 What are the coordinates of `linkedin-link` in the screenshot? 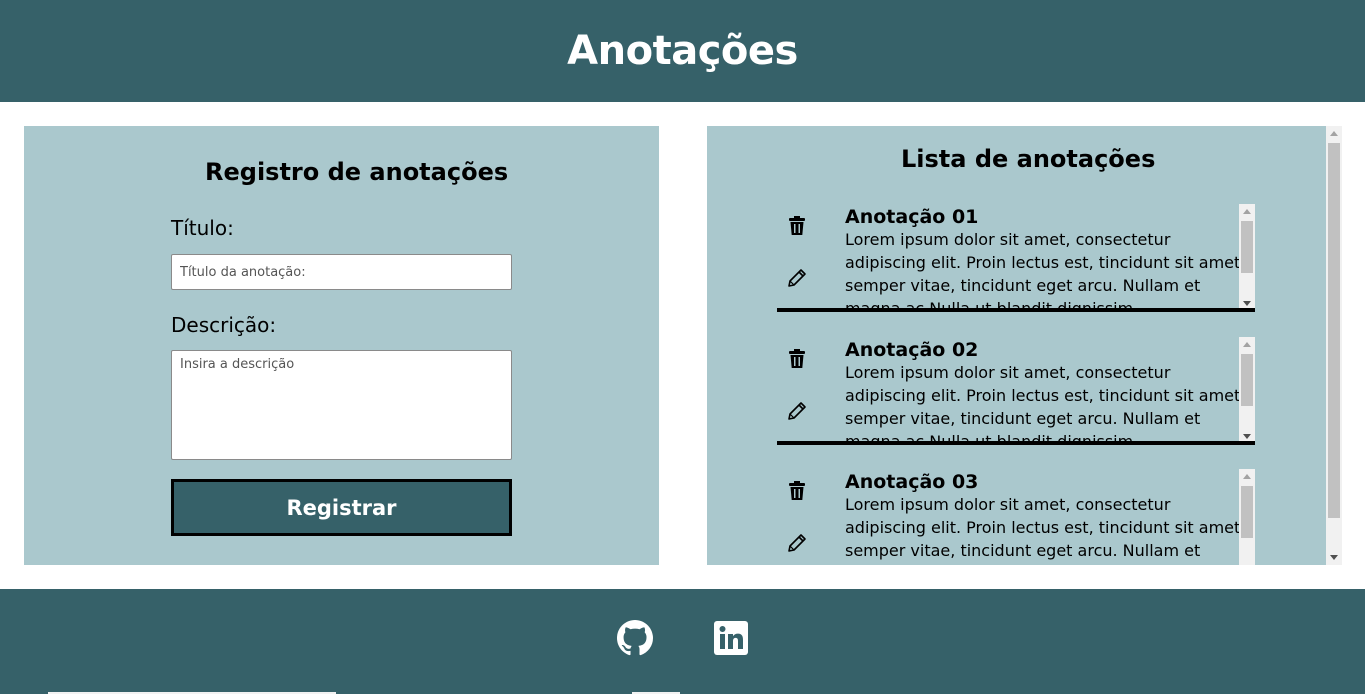 It's located at (731, 638).